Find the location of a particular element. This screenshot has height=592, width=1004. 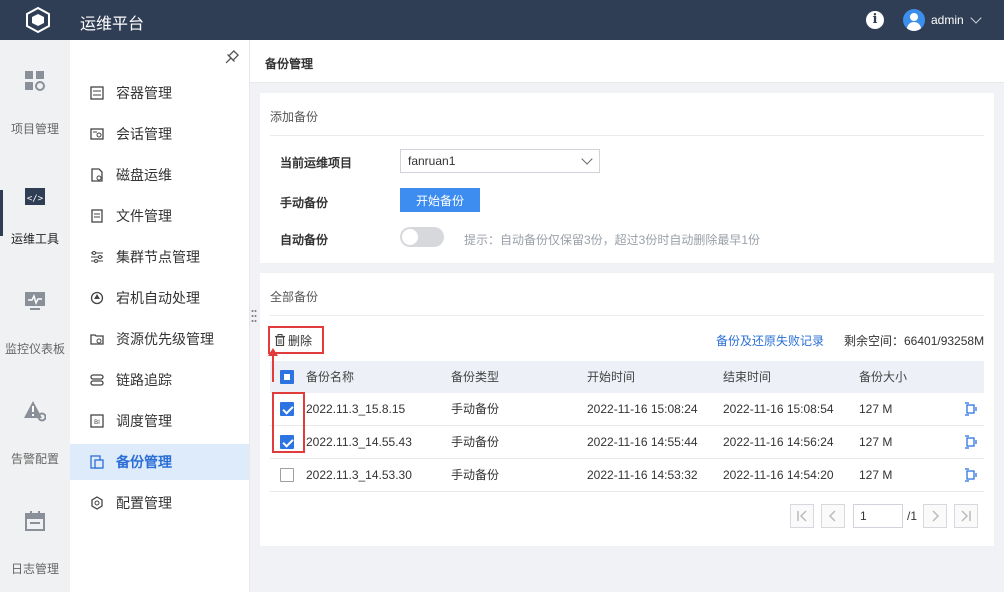

sliders-icon is located at coordinates (97, 257).